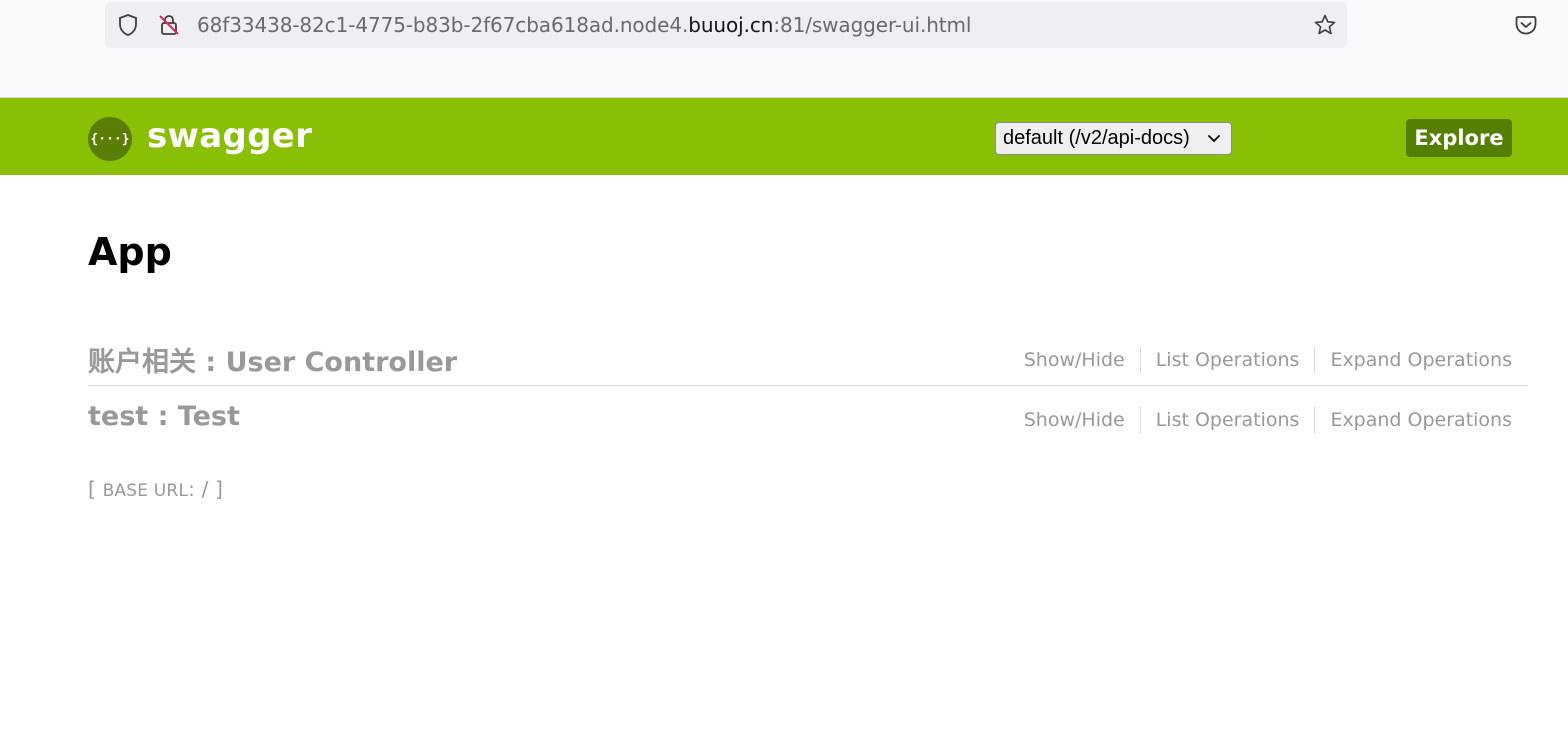 This screenshot has width=1568, height=746. What do you see at coordinates (229, 136) in the screenshot?
I see `brand-name: swagger` at bounding box center [229, 136].